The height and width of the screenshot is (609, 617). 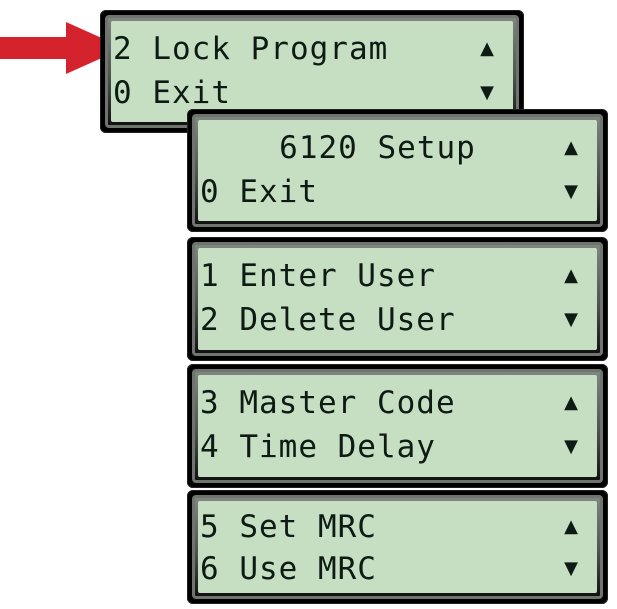 I want to click on lcd-line-1: 3 Master Code ▲, so click(x=397, y=403).